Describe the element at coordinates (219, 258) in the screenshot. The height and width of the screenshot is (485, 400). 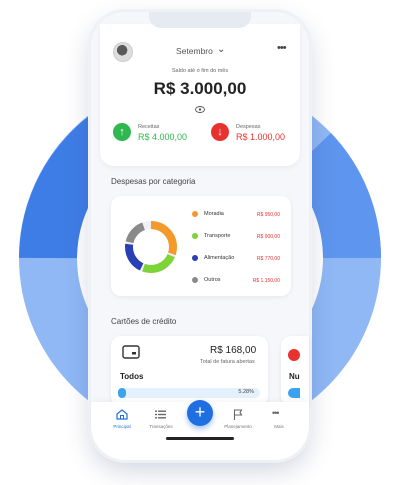
I see `legend-label: Alimentação` at that location.